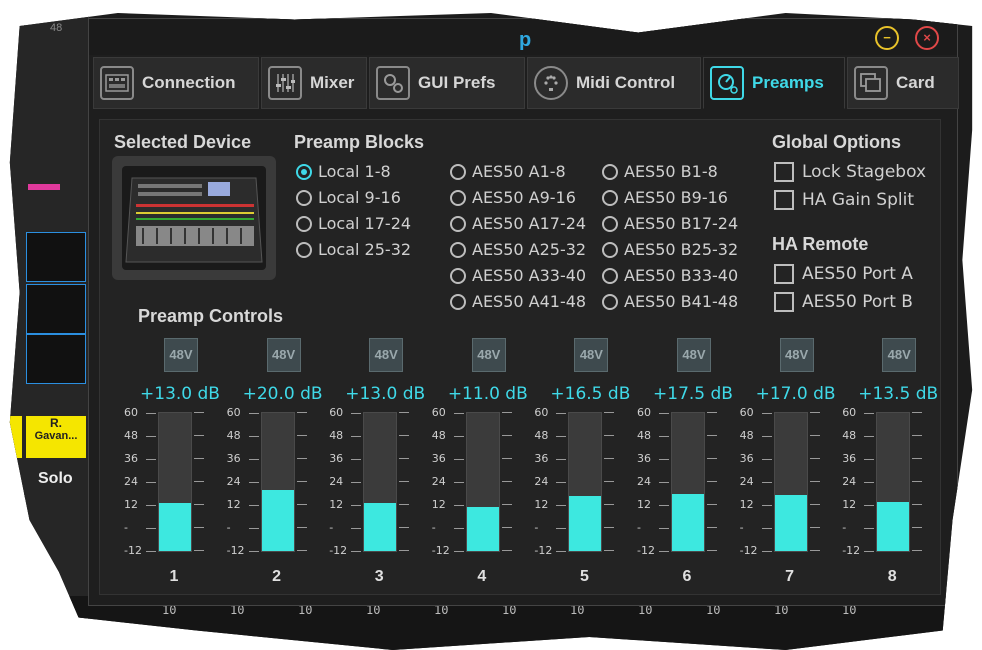 This screenshot has height=650, width=982. What do you see at coordinates (56, 359) in the screenshot?
I see `daw-comp-graph` at bounding box center [56, 359].